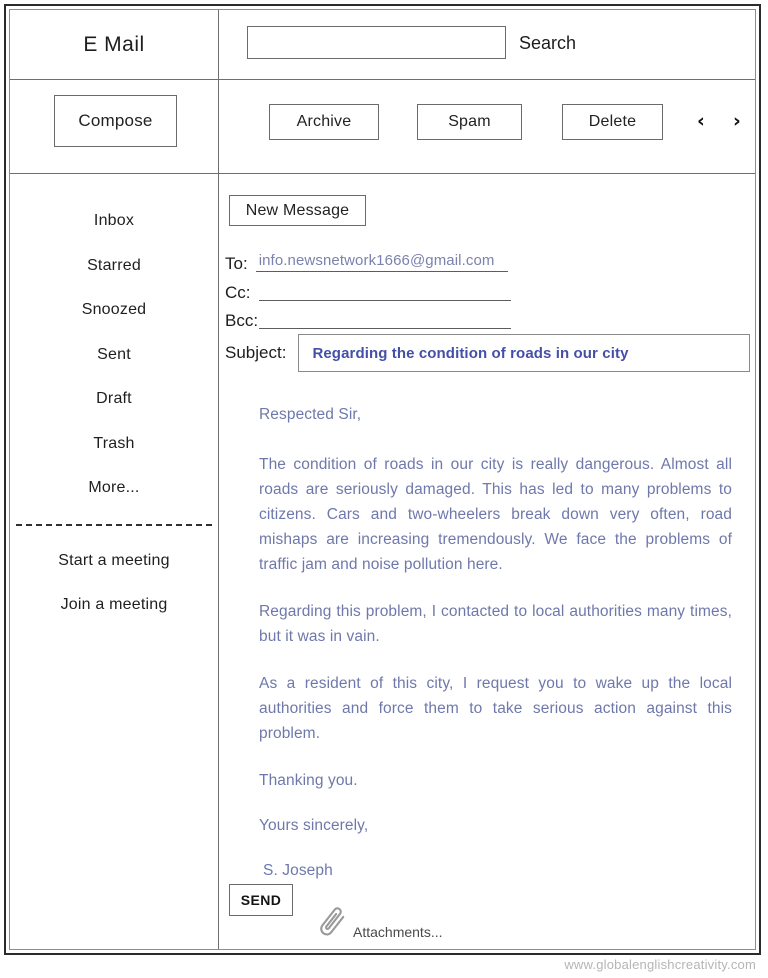 The width and height of the screenshot is (768, 978). I want to click on cc-field-row: Cc:, so click(368, 290).